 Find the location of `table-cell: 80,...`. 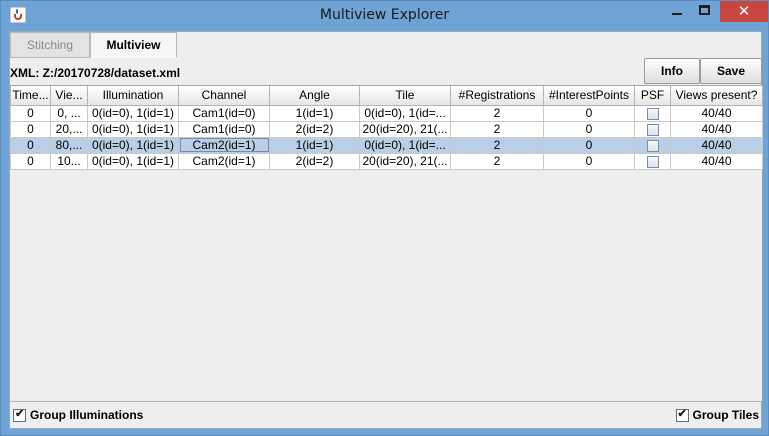

table-cell: 80,... is located at coordinates (69, 145).